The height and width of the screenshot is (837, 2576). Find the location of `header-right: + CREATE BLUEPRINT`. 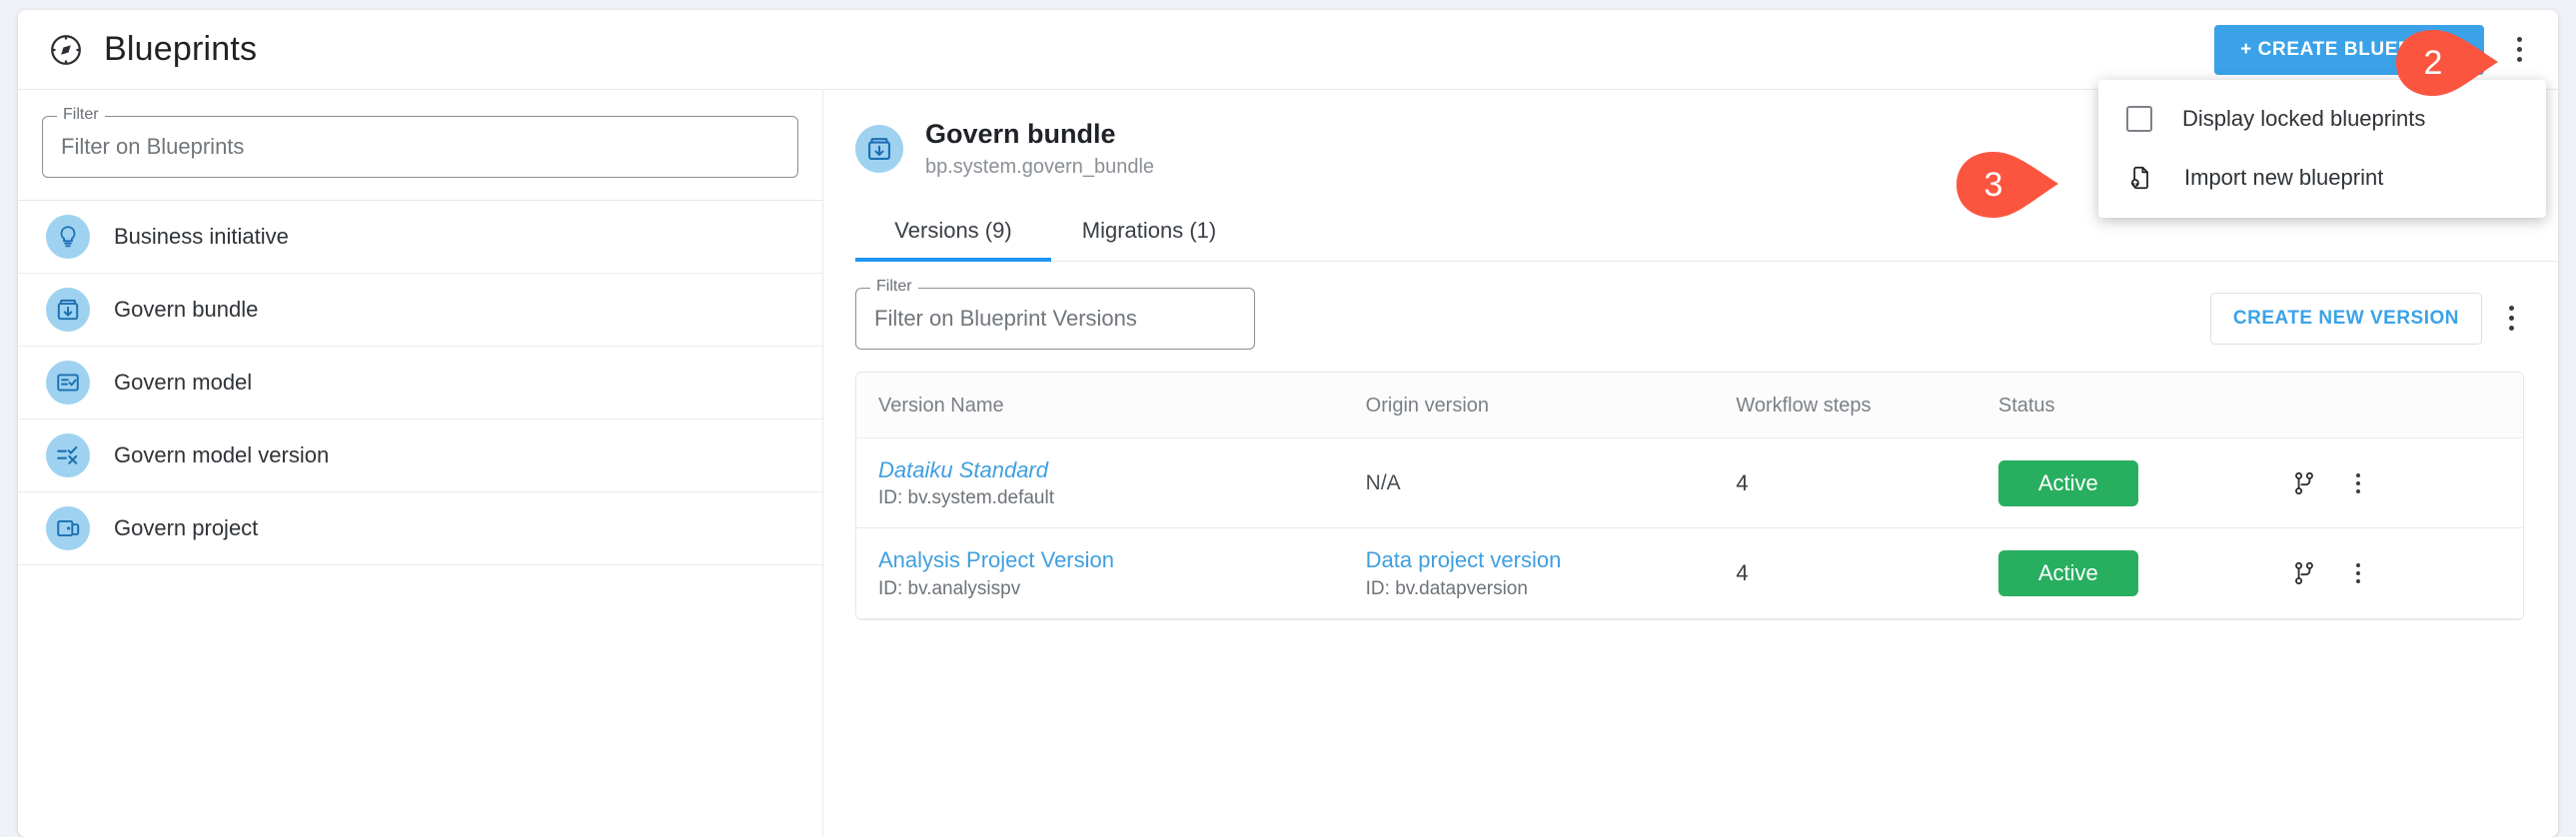

header-right: + CREATE BLUEPRINT is located at coordinates (2373, 50).